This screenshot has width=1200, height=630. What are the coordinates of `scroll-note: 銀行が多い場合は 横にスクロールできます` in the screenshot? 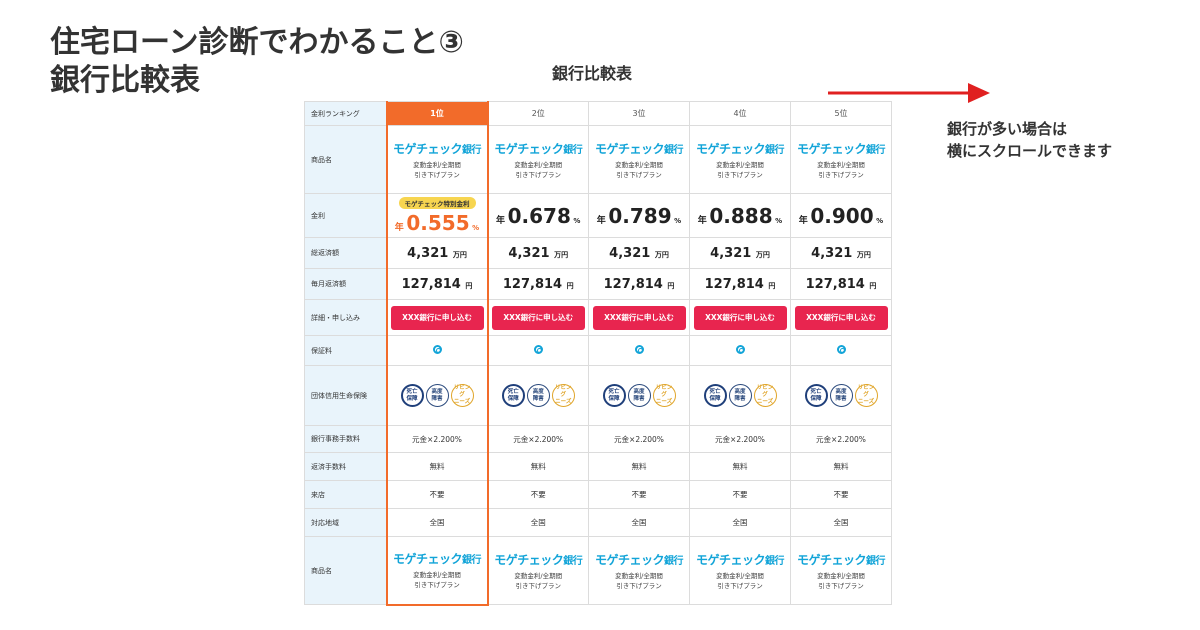 It's located at (1029, 140).